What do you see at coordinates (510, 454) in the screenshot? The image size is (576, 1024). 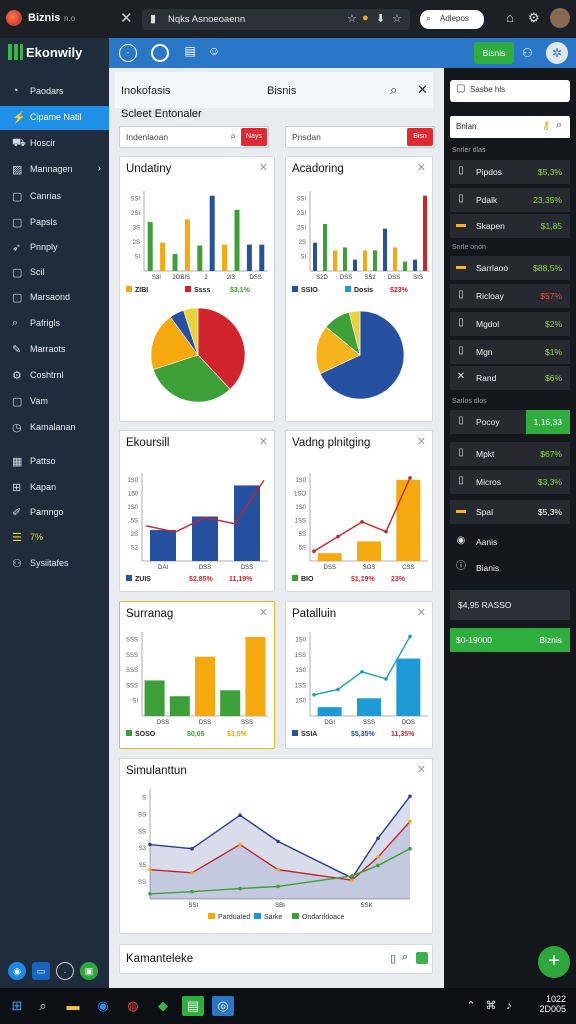 I see `side-list-item: ▯ Mpkt $67%` at bounding box center [510, 454].